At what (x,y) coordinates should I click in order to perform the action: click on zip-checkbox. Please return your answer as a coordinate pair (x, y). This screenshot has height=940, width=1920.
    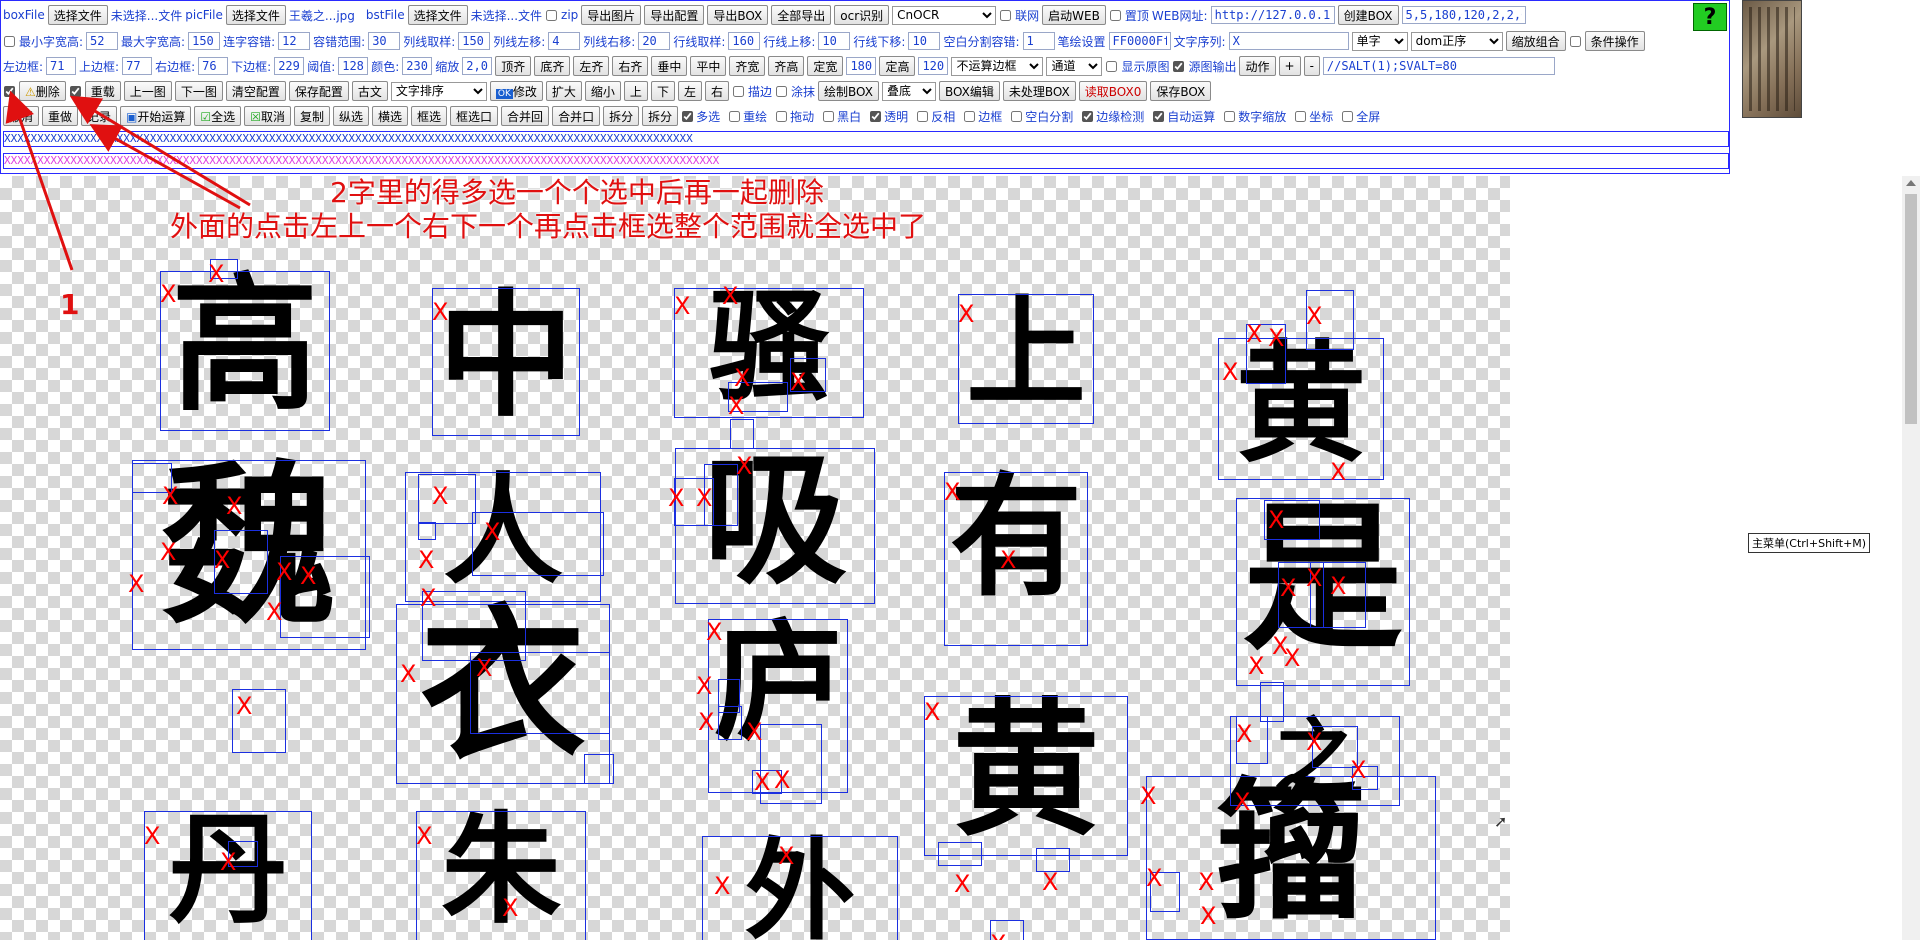
    Looking at the image, I should click on (552, 15).